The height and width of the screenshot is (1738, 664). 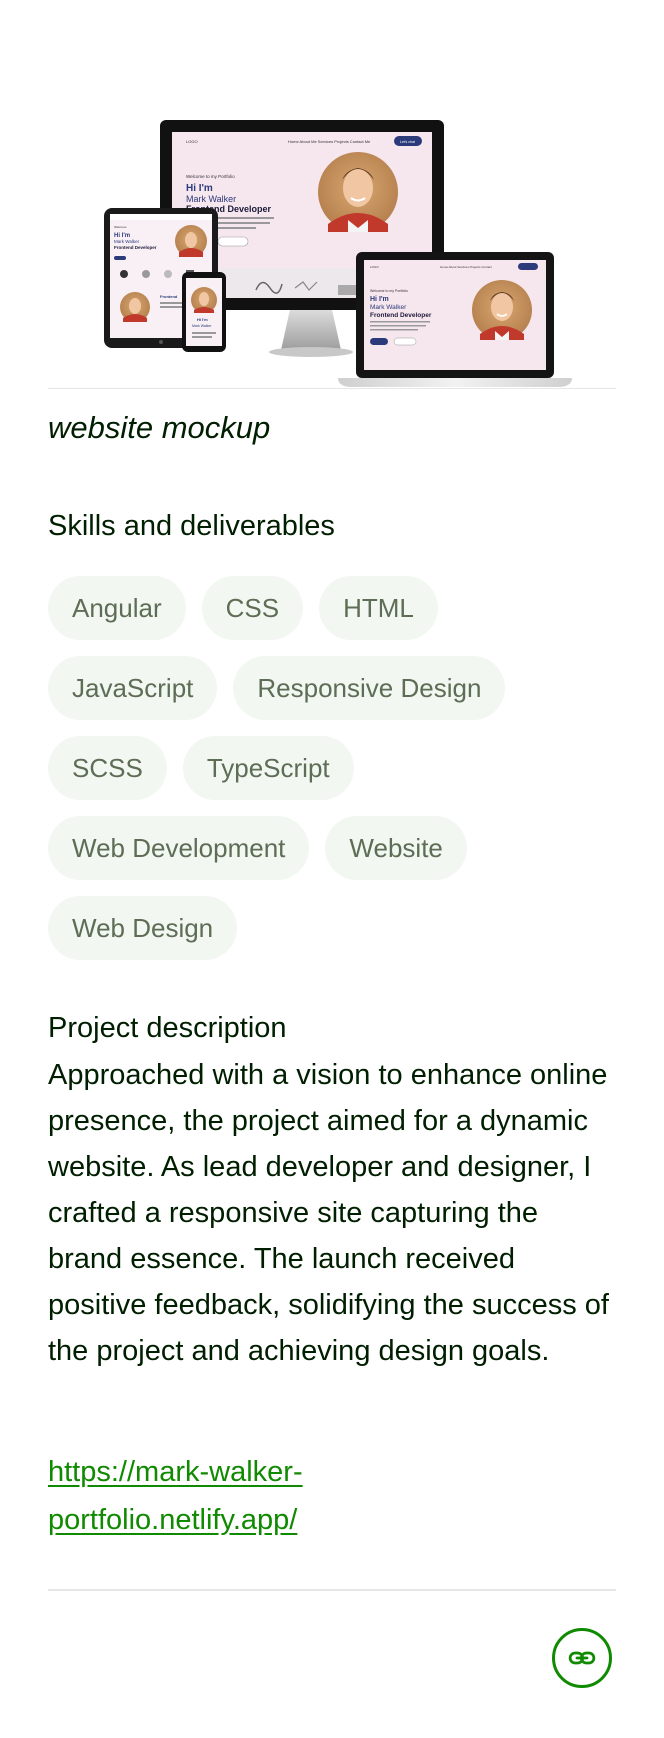 What do you see at coordinates (466, 267) in the screenshot?
I see `svg-text:Home About Services Proj: Home About Services Projects Contact` at bounding box center [466, 267].